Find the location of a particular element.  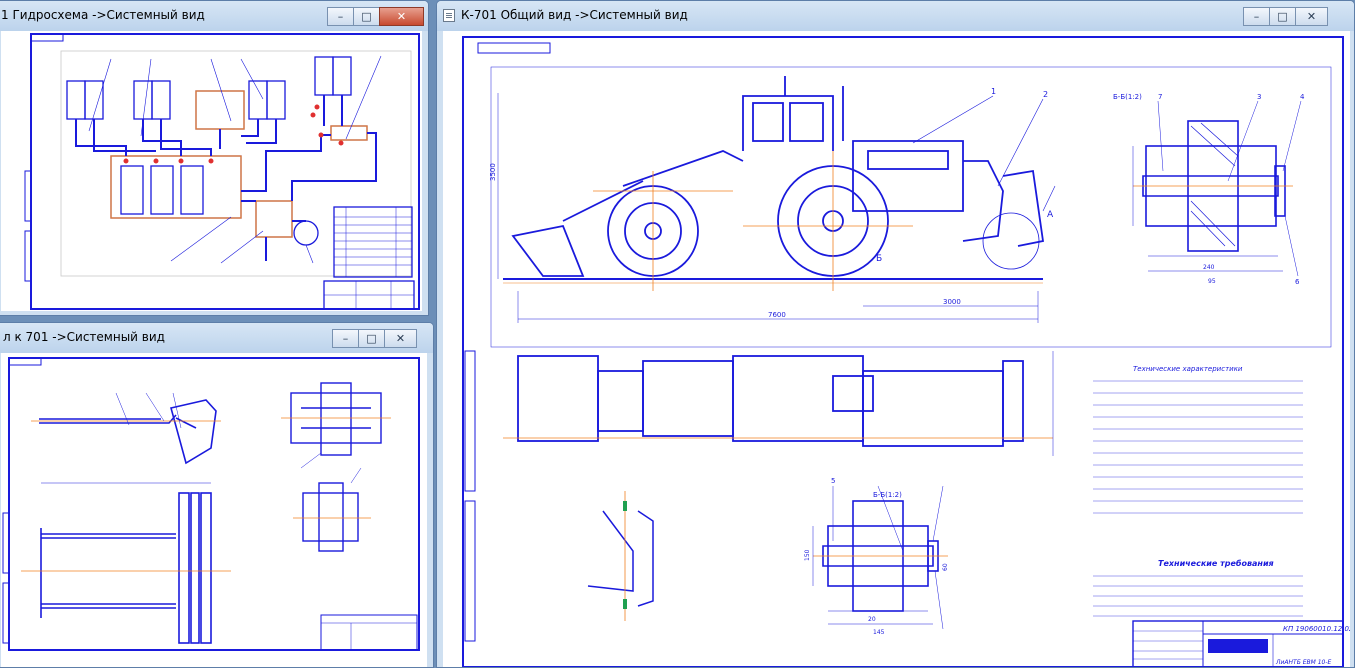

window-title: л к 701 ->Системный вид is located at coordinates (84, 337).